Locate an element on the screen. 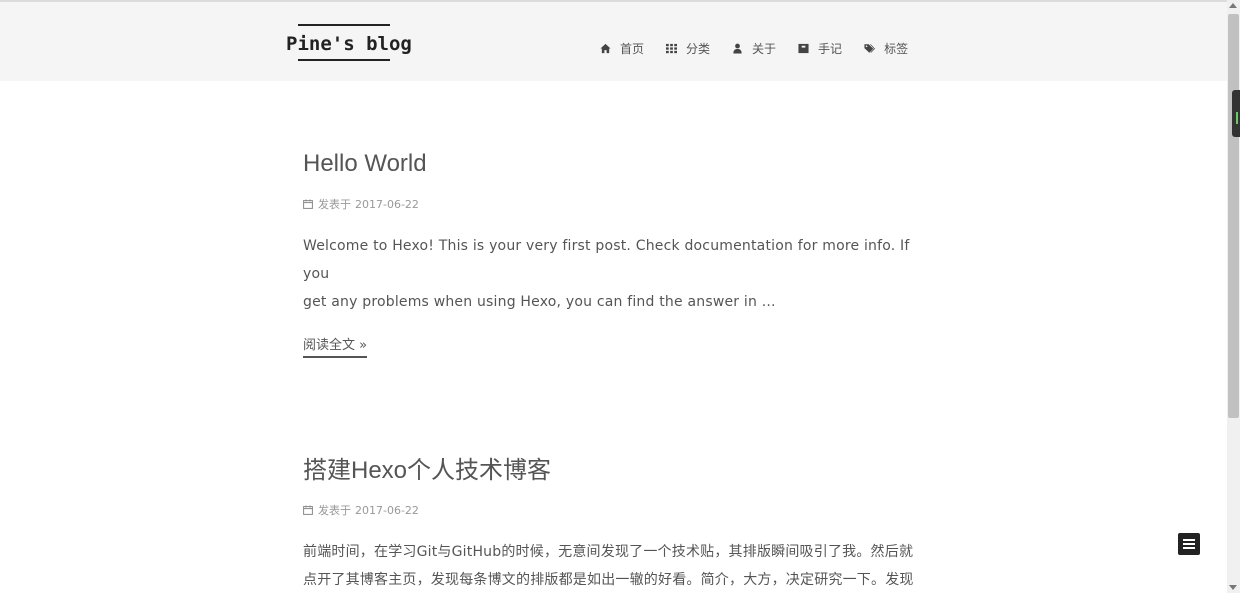  brand-bottom-rule is located at coordinates (344, 60).